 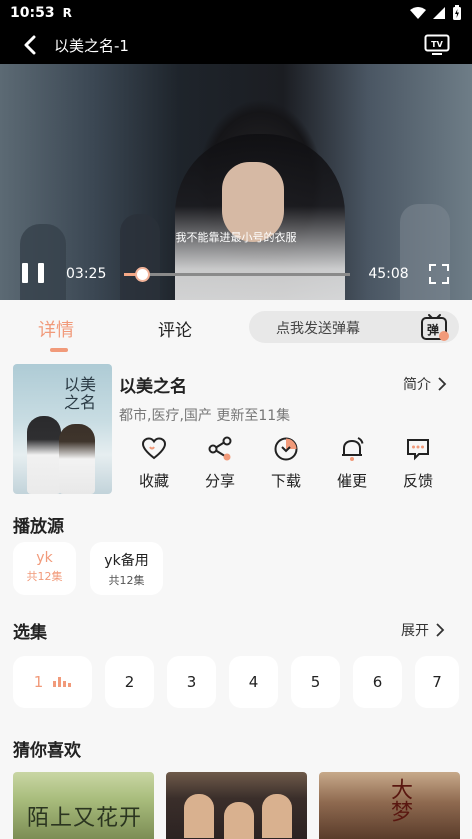 What do you see at coordinates (219, 481) in the screenshot?
I see `share-label: 分享` at bounding box center [219, 481].